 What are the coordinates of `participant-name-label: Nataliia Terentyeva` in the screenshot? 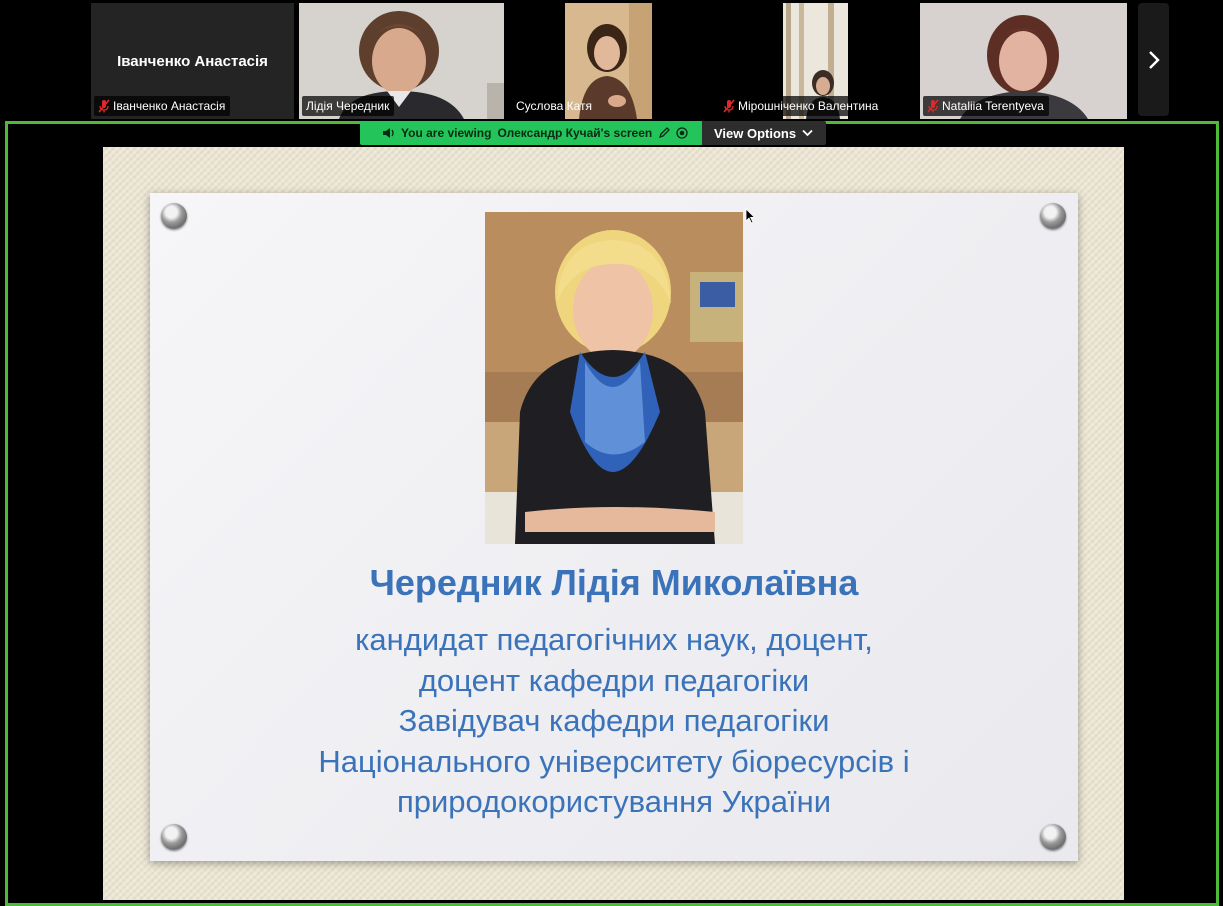 It's located at (986, 106).